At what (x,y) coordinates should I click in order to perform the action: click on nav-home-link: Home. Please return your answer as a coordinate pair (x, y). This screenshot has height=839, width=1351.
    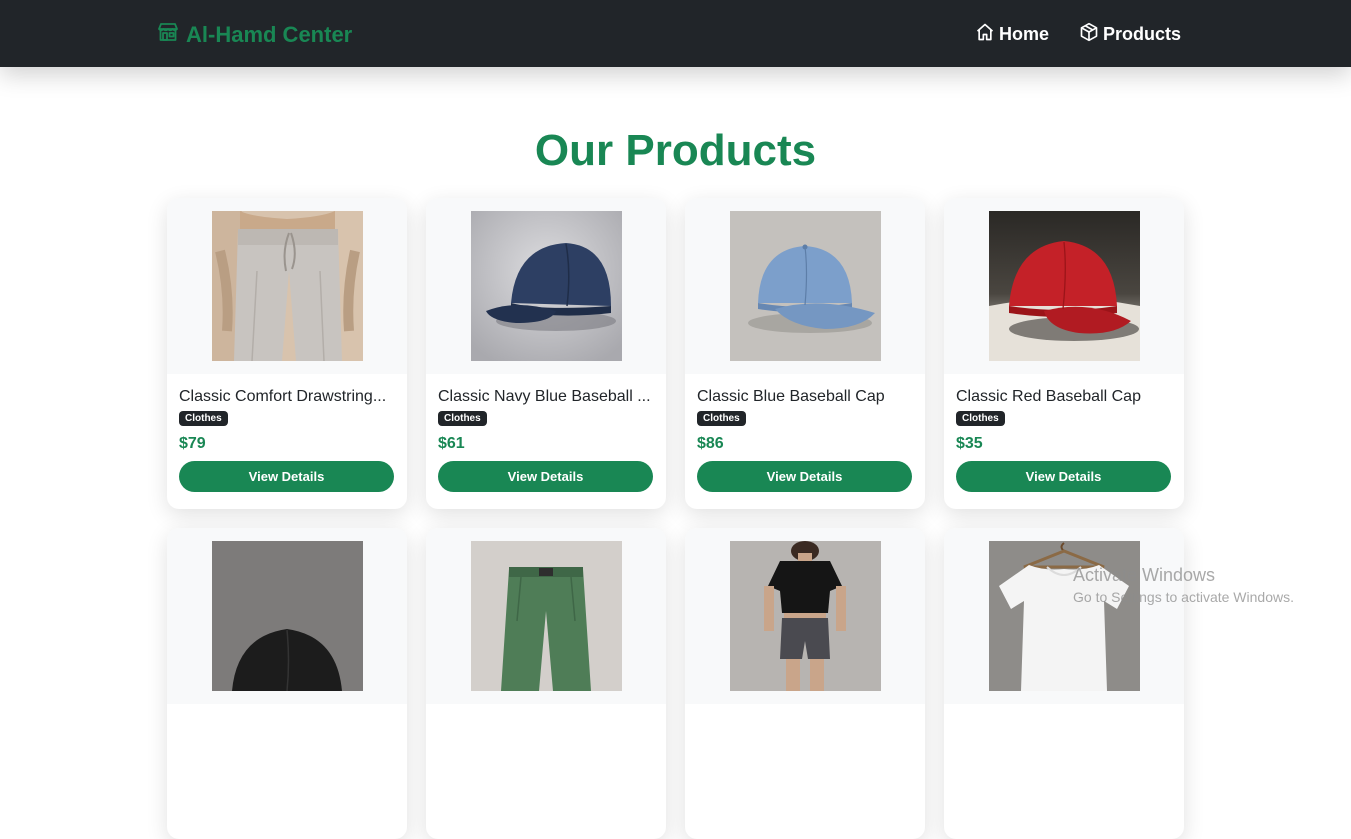
    Looking at the image, I should click on (1012, 34).